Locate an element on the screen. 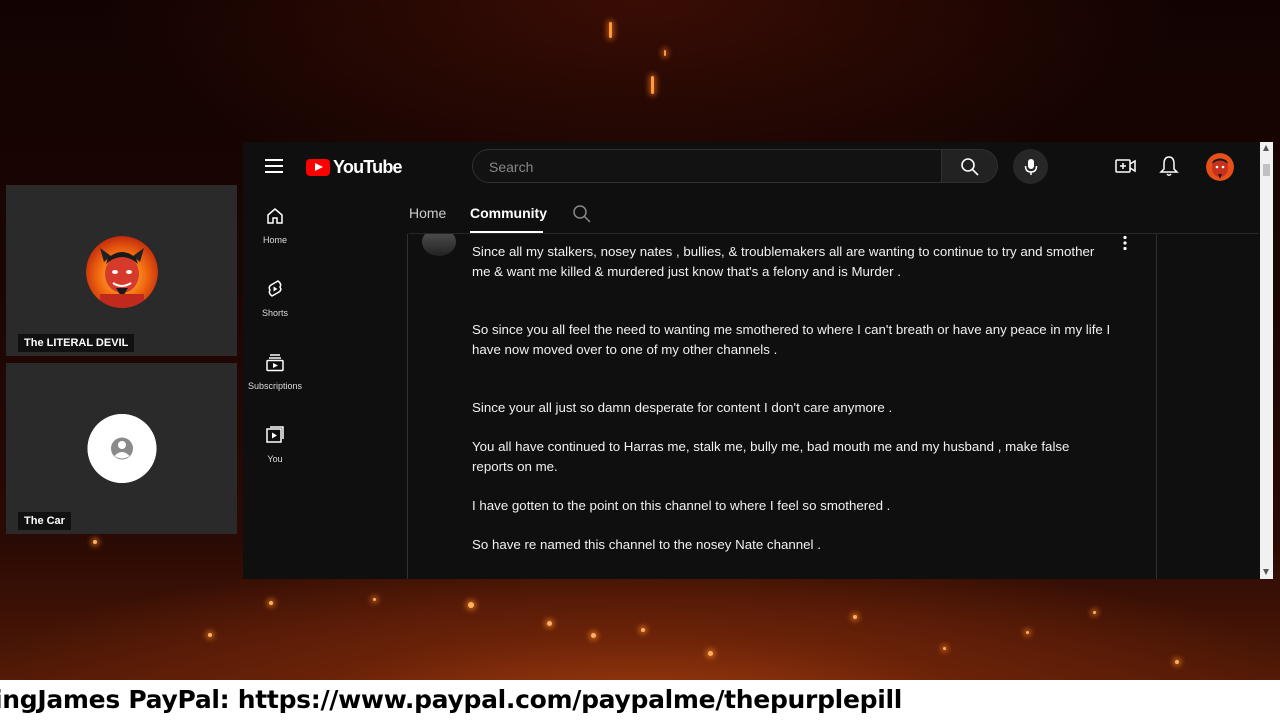 This screenshot has height=720, width=1280. tab-community: Community is located at coordinates (508, 213).